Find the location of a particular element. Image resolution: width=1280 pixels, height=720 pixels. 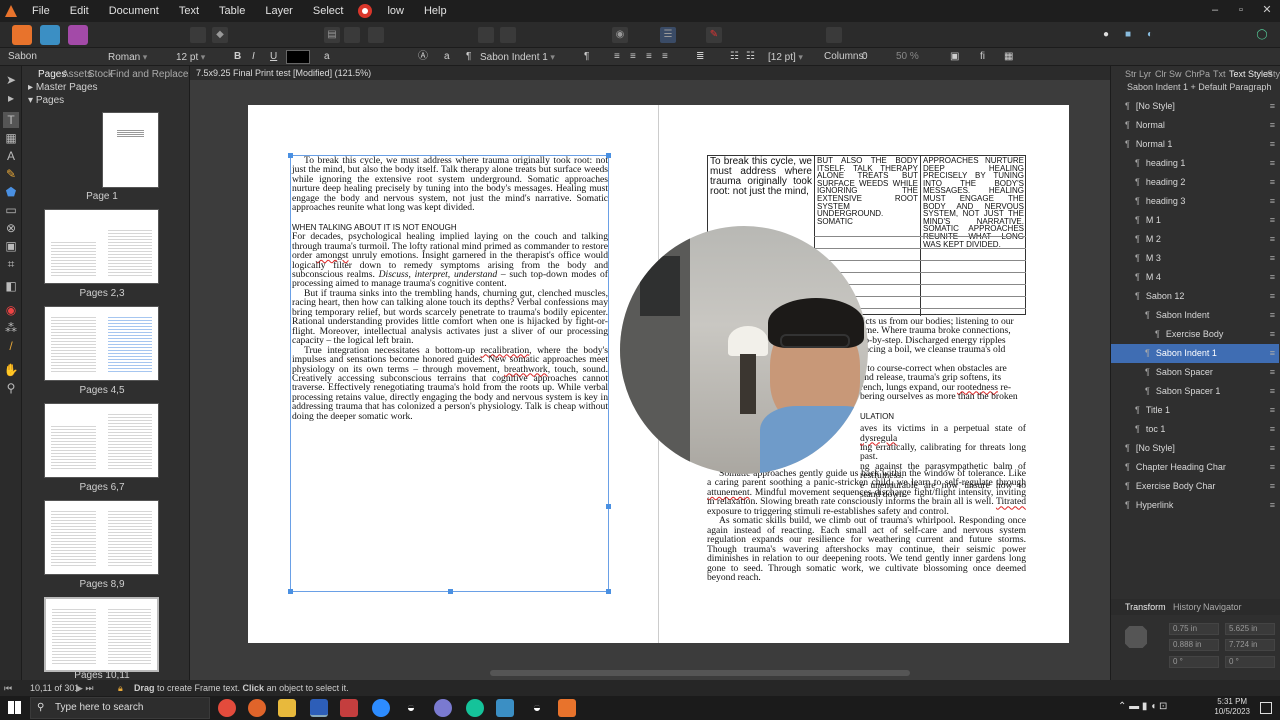

character-style-icon: a is located at coordinates (447, 57).